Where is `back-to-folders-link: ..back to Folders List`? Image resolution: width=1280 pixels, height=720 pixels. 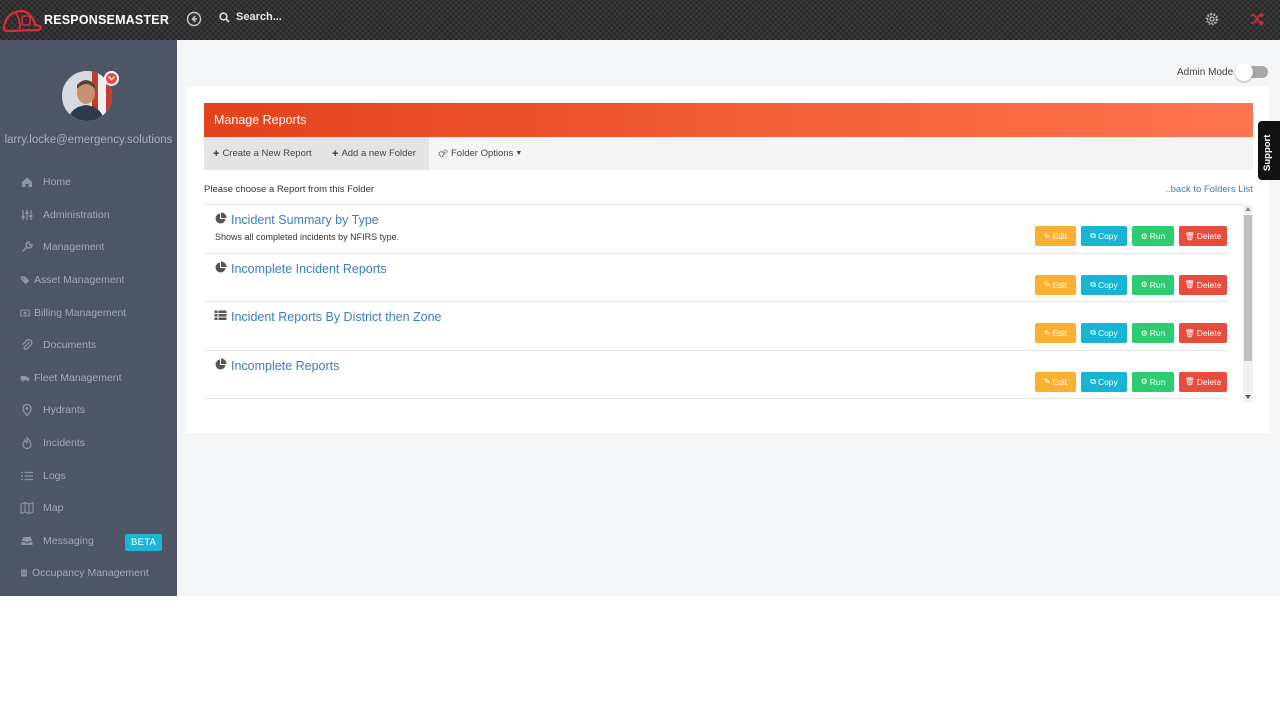
back-to-folders-link: ..back to Folders List is located at coordinates (1209, 189).